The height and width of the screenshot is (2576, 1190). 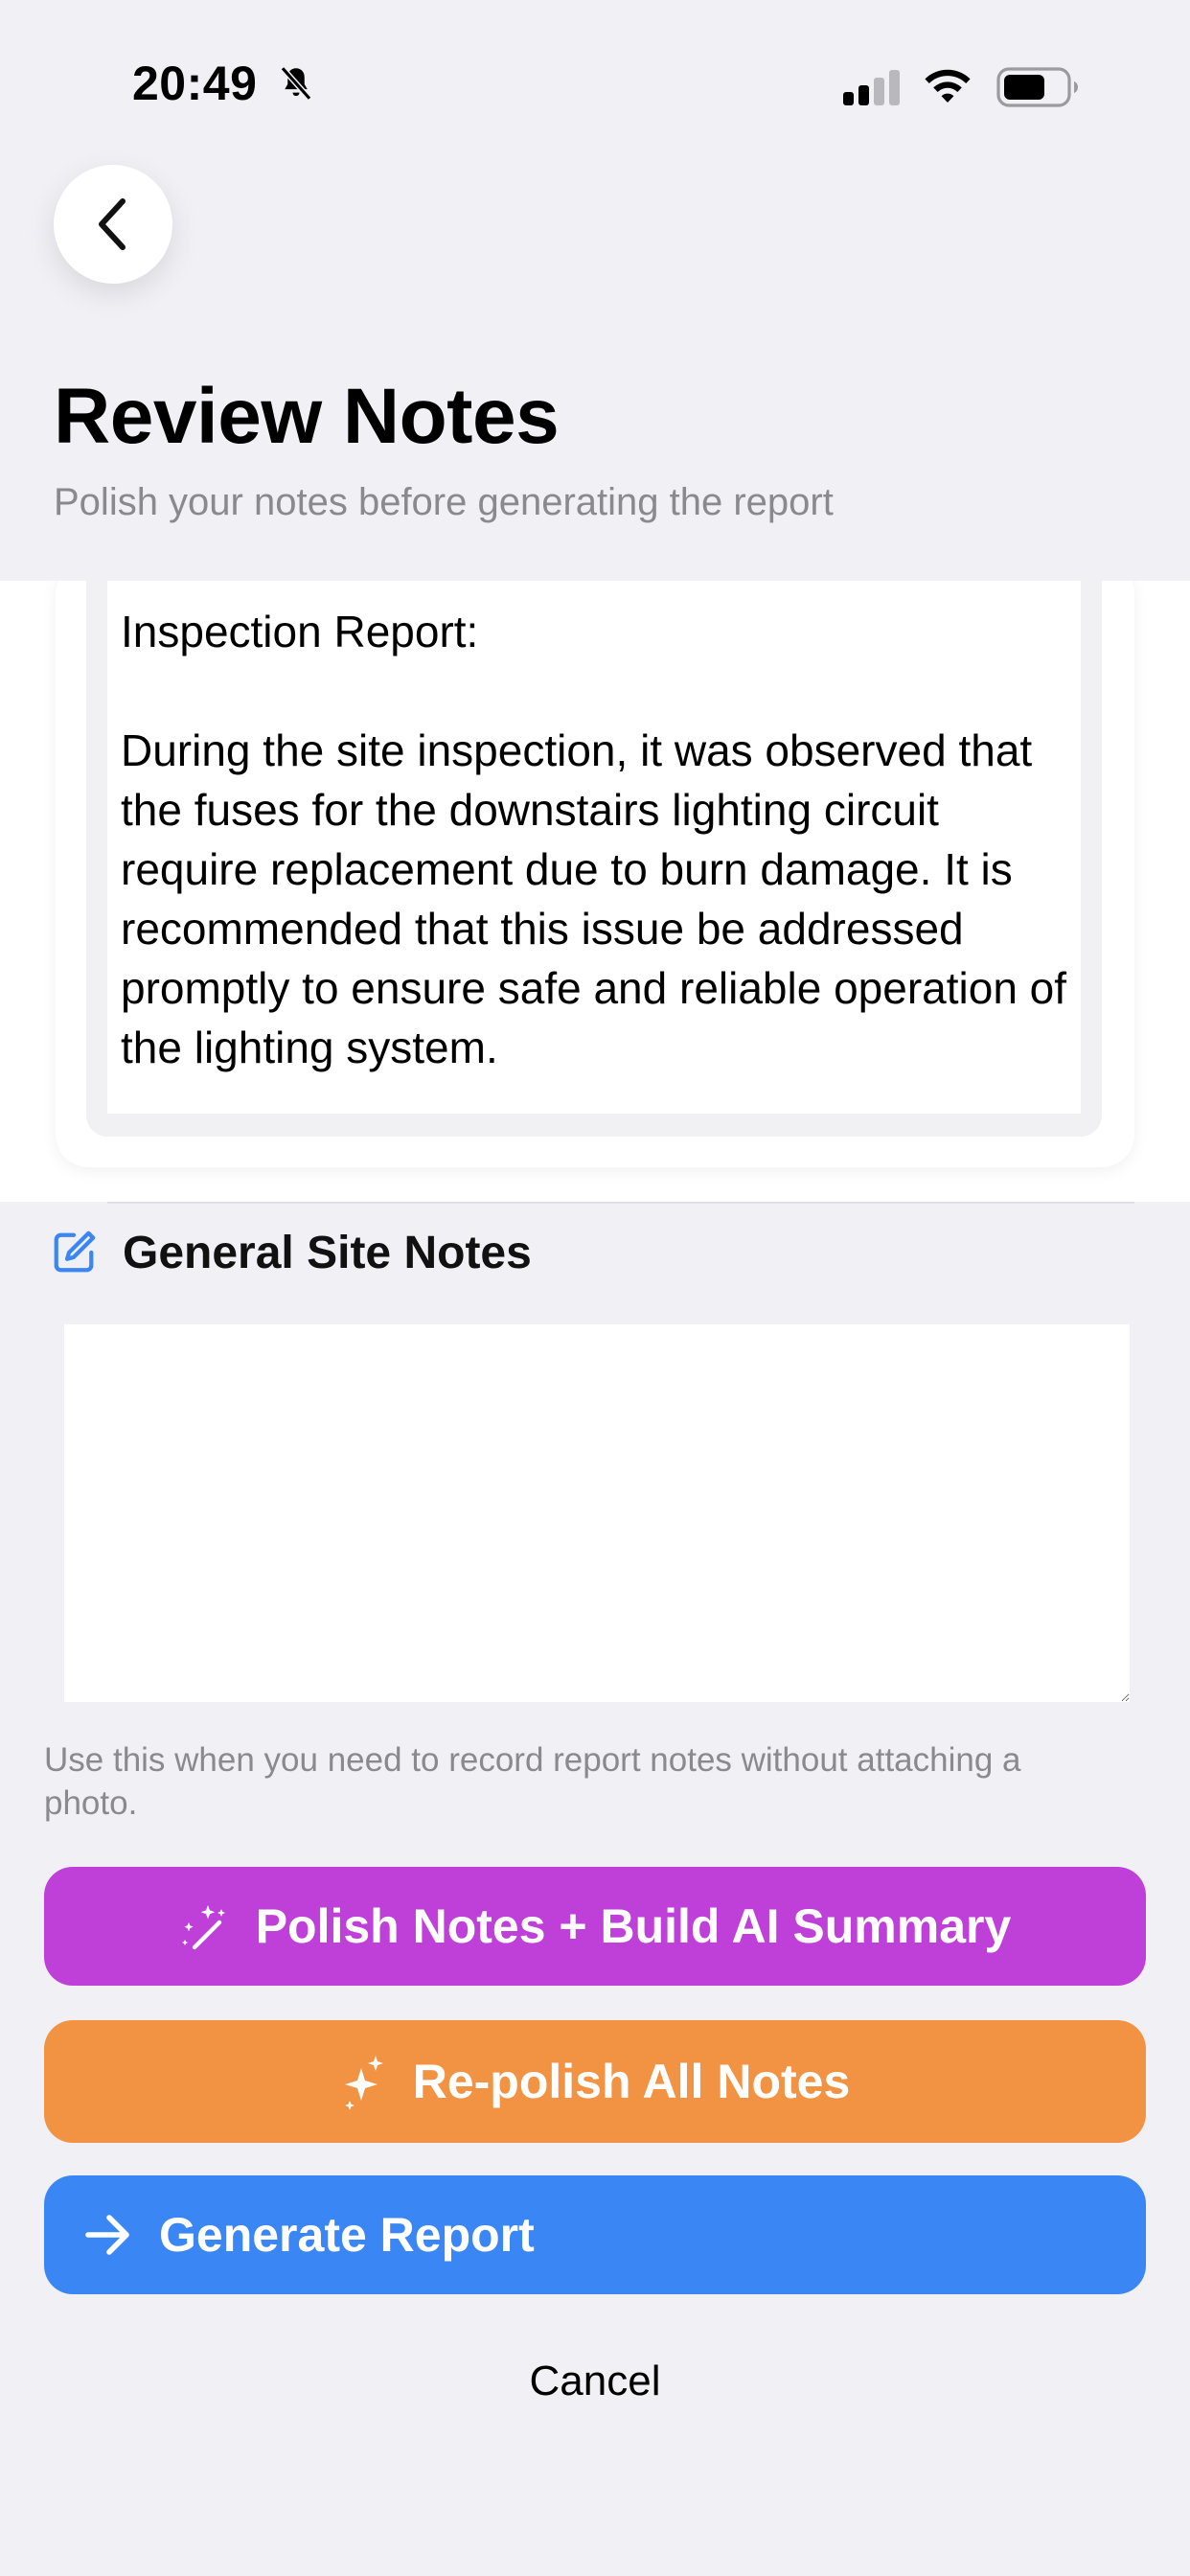 I want to click on chevron-left-icon, so click(x=113, y=224).